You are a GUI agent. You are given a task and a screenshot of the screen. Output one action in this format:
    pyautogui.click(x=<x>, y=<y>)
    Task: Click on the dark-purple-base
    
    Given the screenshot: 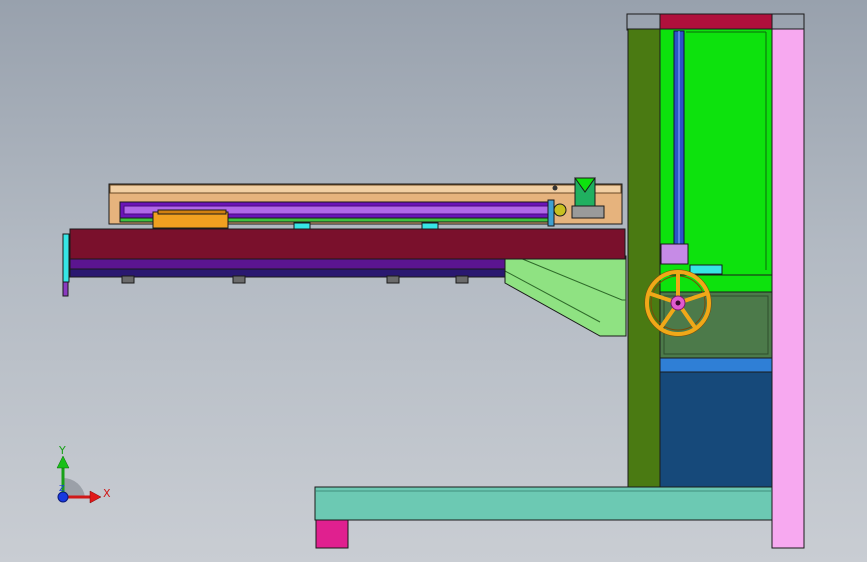 What is the action you would take?
    pyautogui.click(x=287, y=264)
    